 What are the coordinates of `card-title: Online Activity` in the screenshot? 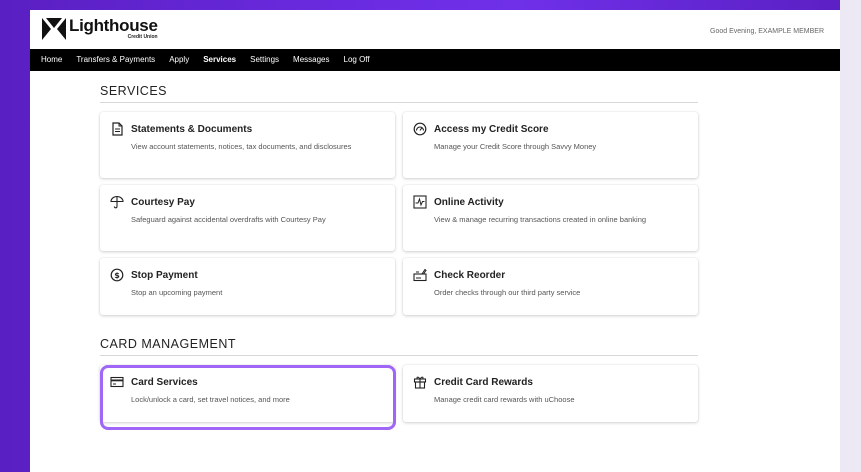 It's located at (469, 202).